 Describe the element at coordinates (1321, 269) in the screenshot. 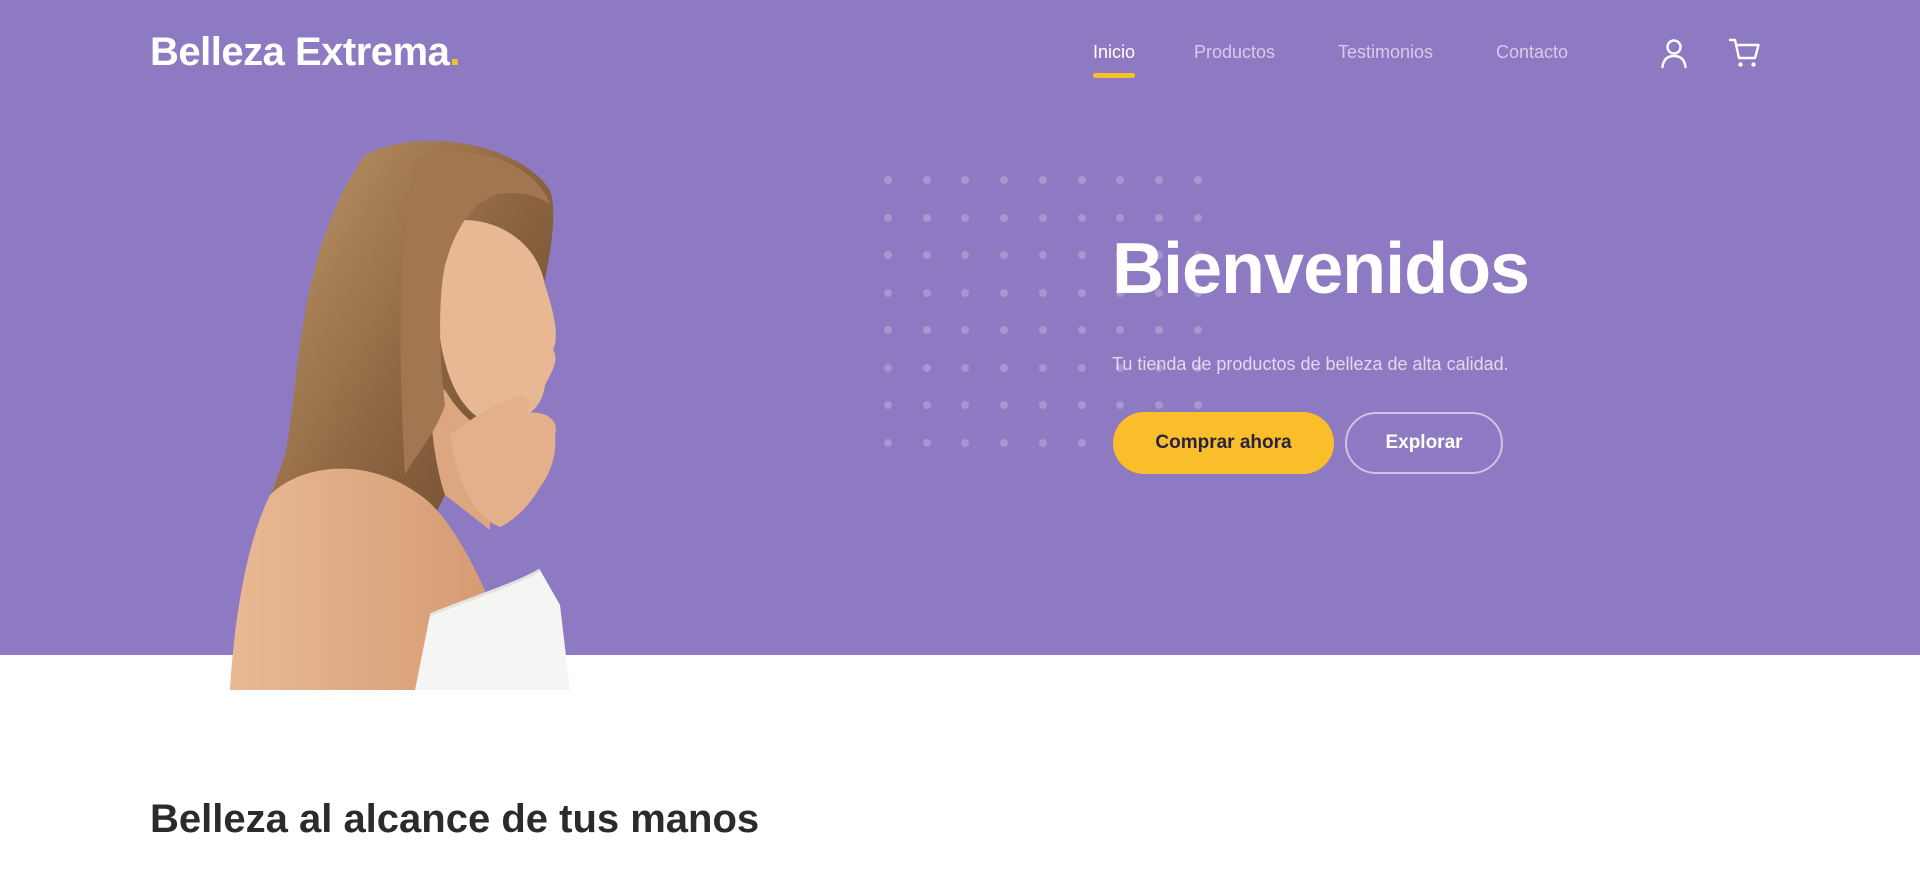

I see `hero-title: Bienvenidos` at that location.